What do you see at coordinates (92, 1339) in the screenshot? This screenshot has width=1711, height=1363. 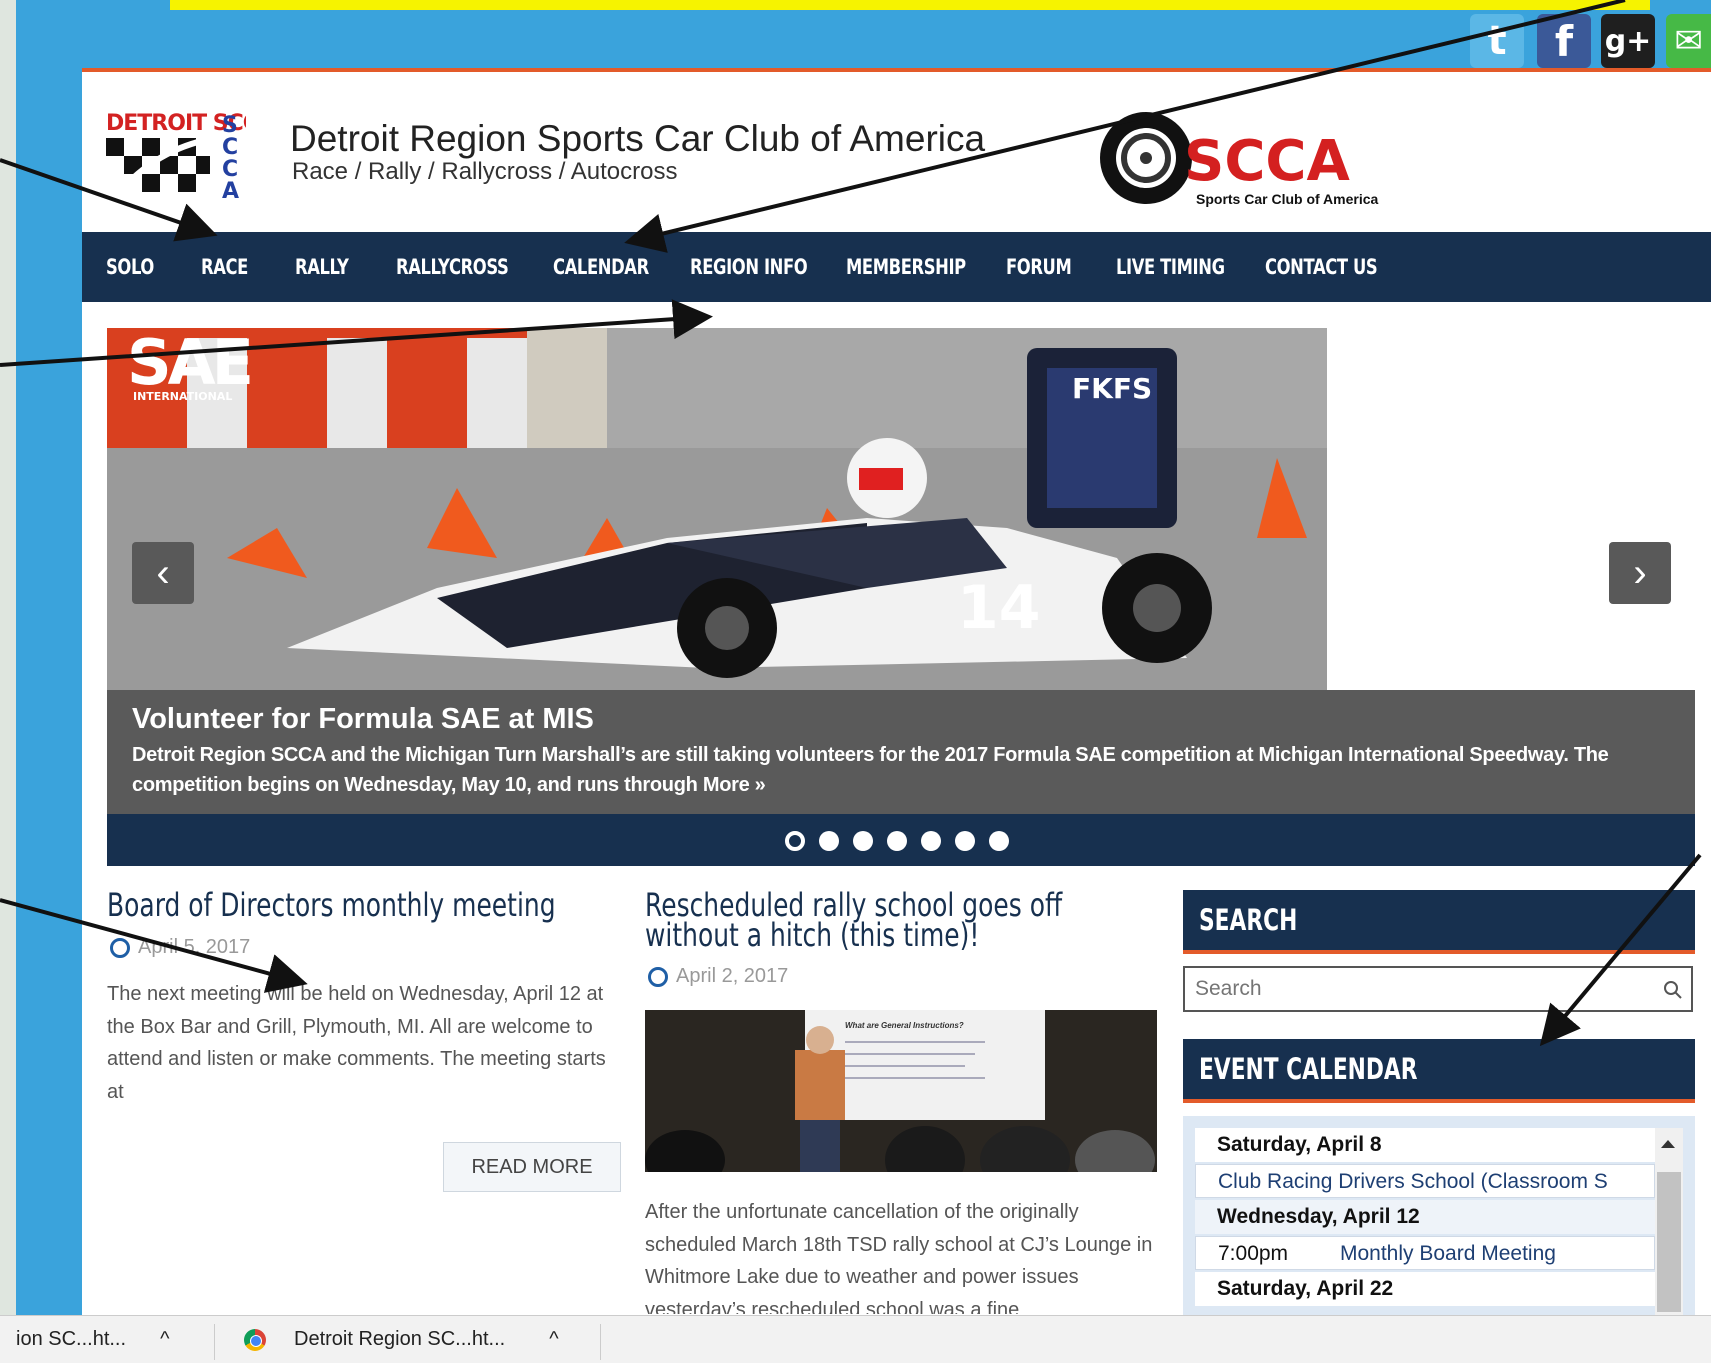 I see `download-item: ion SC...ht... ^` at bounding box center [92, 1339].